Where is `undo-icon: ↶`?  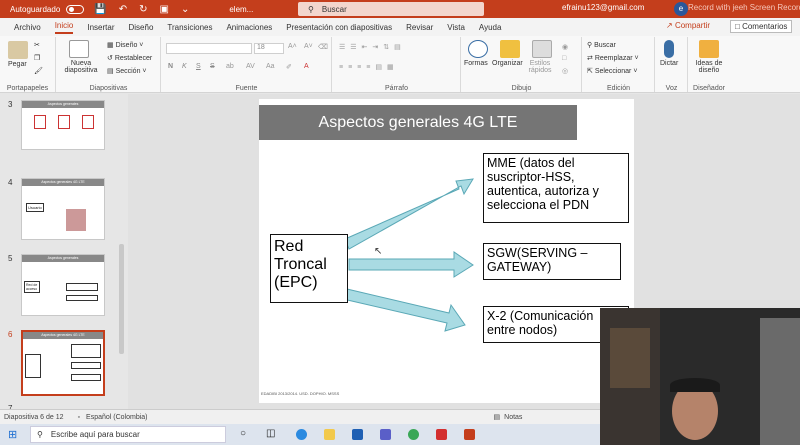 undo-icon: ↶ is located at coordinates (123, 9).